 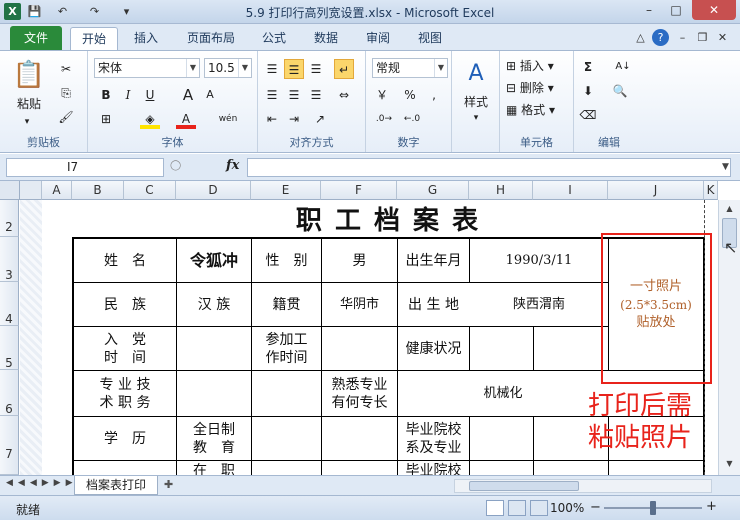 I want to click on row-header-4: 4, so click(x=9, y=304).